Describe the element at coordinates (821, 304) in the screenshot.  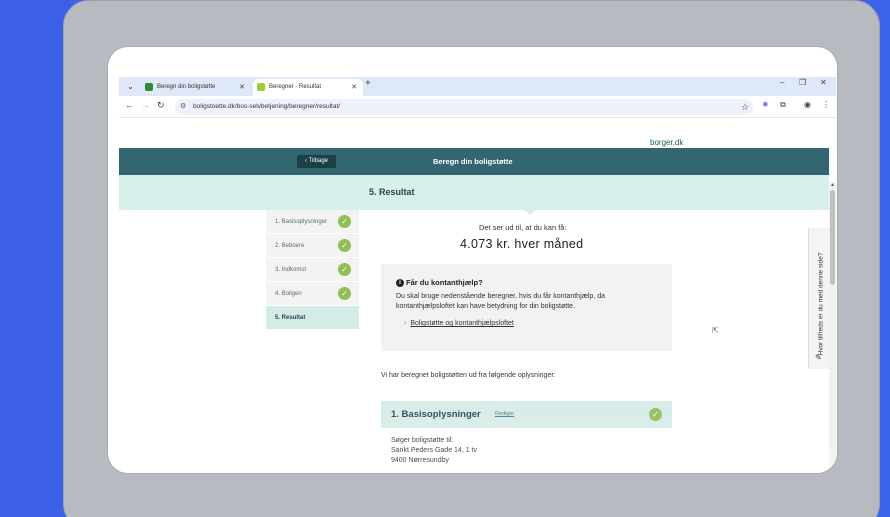
I see `feedback-label: Hvor tilfreds er du med denne side?` at that location.